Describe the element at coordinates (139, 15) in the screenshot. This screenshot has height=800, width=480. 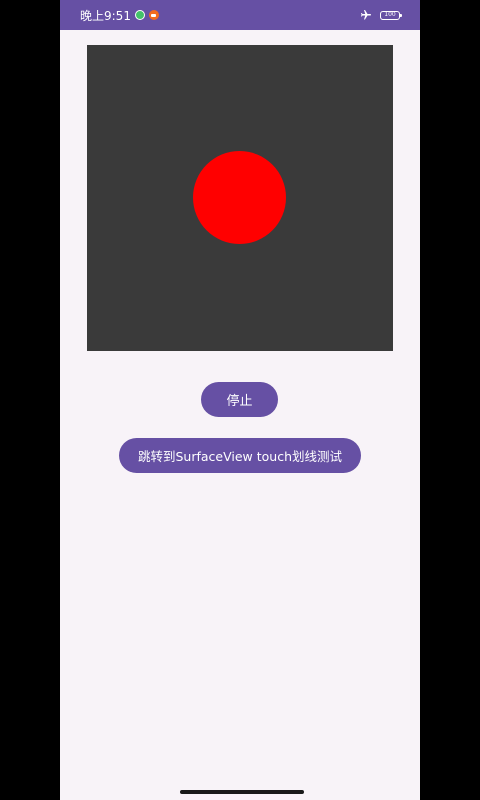
I see `wechat-notification-icon` at that location.